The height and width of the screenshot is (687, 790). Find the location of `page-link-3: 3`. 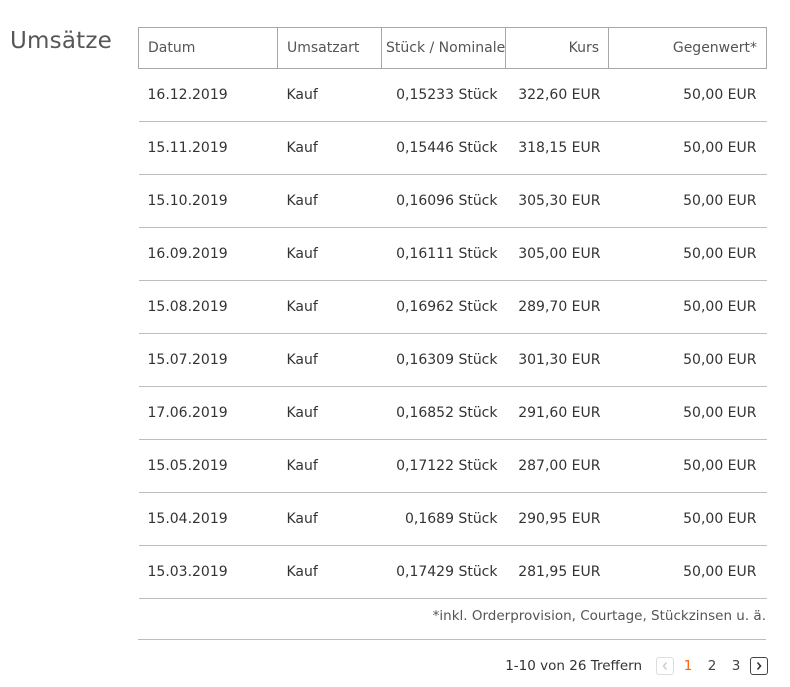

page-link-3: 3 is located at coordinates (736, 666).